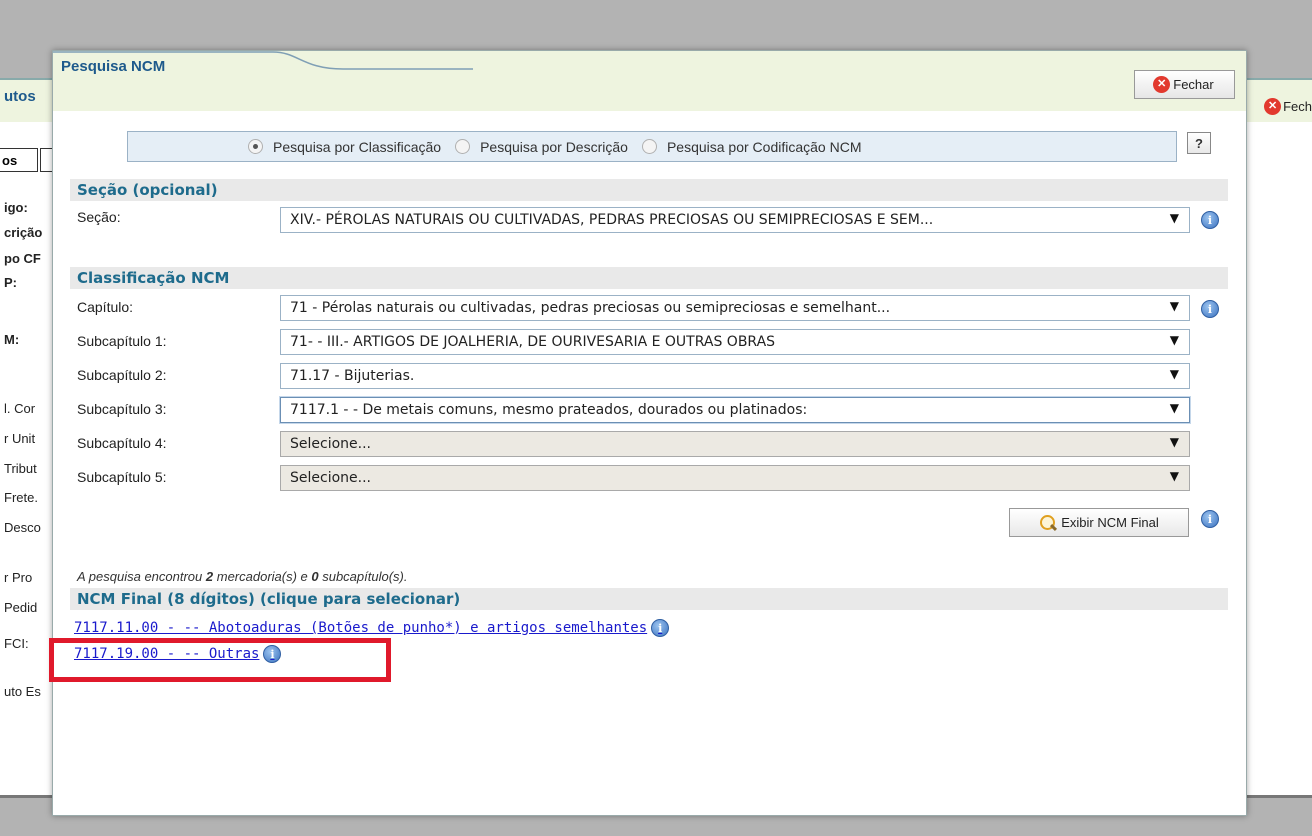 This screenshot has height=836, width=1312. I want to click on background-label: uto Es, so click(22, 691).